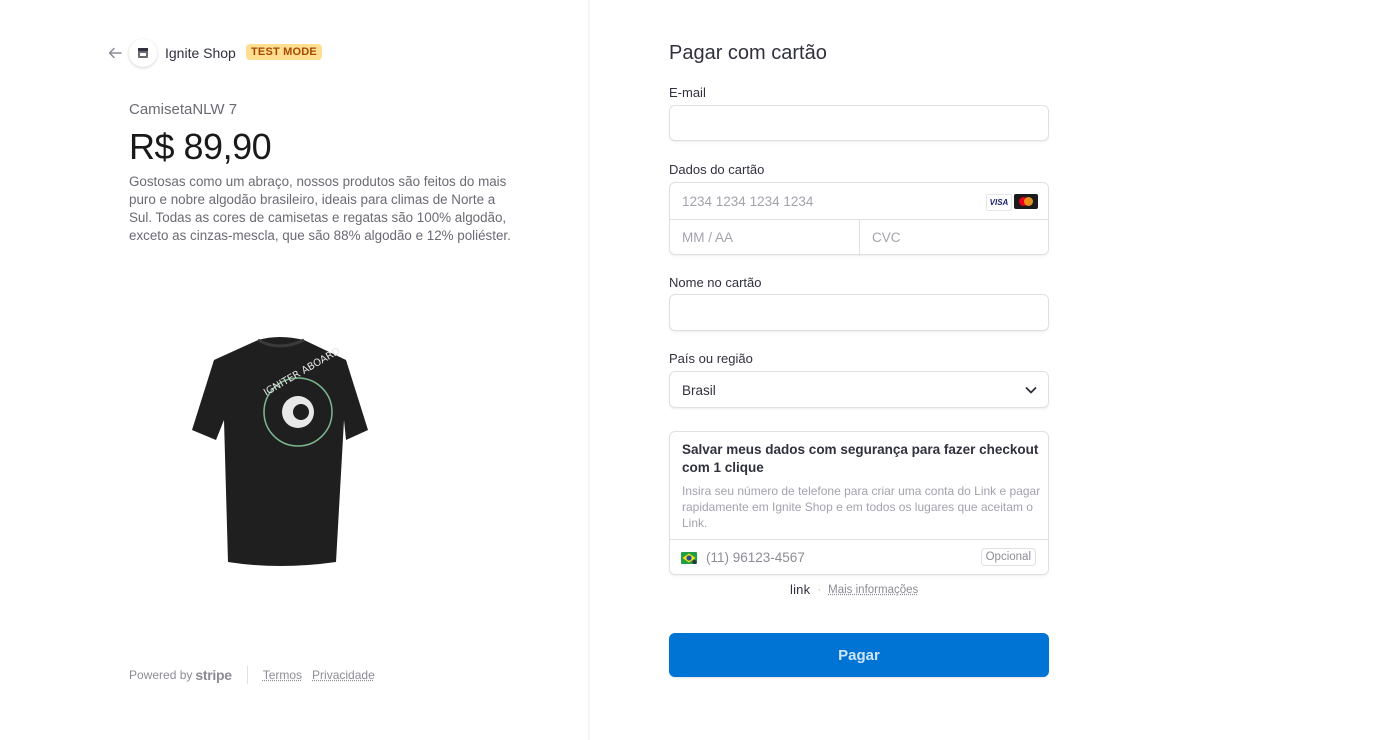  I want to click on expiry-input: MM / AA, so click(707, 237).